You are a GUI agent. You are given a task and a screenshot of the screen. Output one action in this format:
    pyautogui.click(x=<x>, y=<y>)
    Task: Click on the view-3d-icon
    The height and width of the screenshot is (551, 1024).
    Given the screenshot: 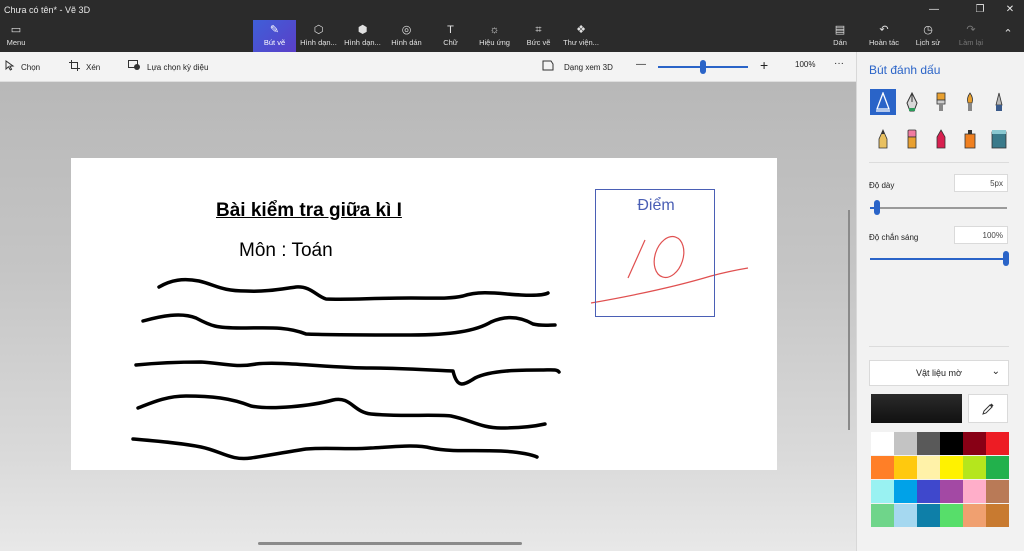 What is the action you would take?
    pyautogui.click(x=548, y=67)
    